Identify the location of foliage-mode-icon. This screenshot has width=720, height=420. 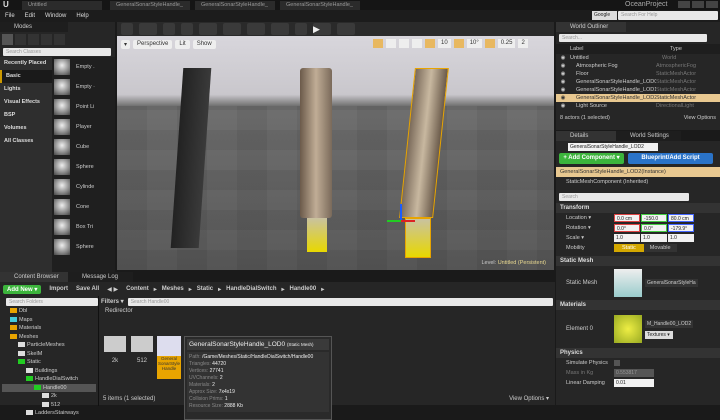
(46, 39).